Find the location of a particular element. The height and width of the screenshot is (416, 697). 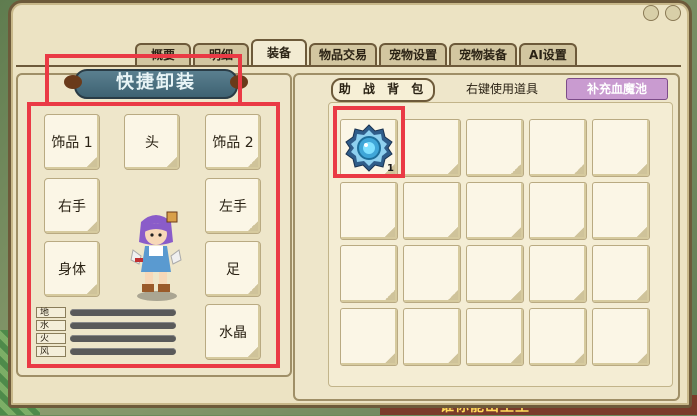

close-icon is located at coordinates (673, 13).